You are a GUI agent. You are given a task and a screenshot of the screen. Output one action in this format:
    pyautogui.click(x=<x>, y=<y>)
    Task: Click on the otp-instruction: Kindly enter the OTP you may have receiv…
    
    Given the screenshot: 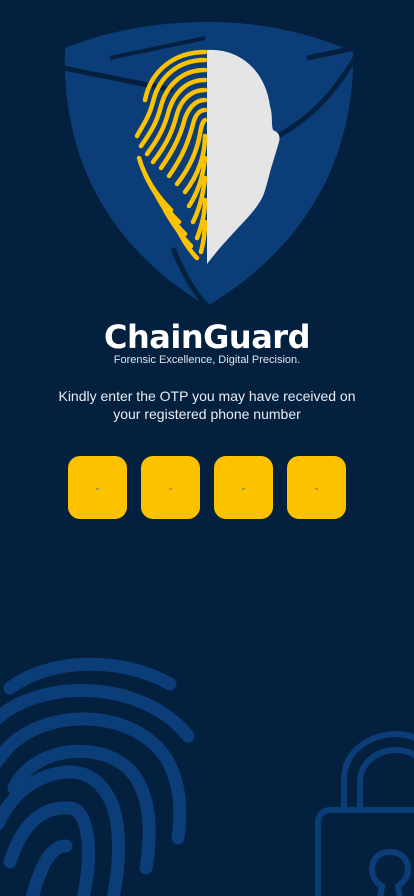 What is the action you would take?
    pyautogui.click(x=207, y=405)
    